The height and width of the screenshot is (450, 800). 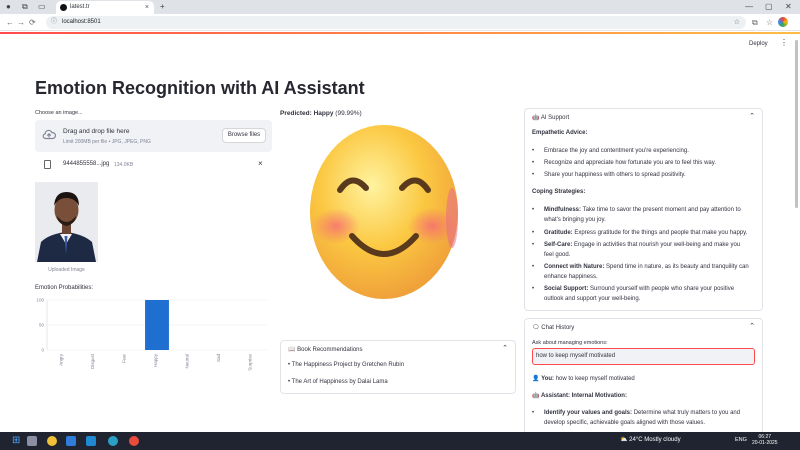 I want to click on assistant-label: Assistant: Internal Motivation:, so click(x=583, y=396).